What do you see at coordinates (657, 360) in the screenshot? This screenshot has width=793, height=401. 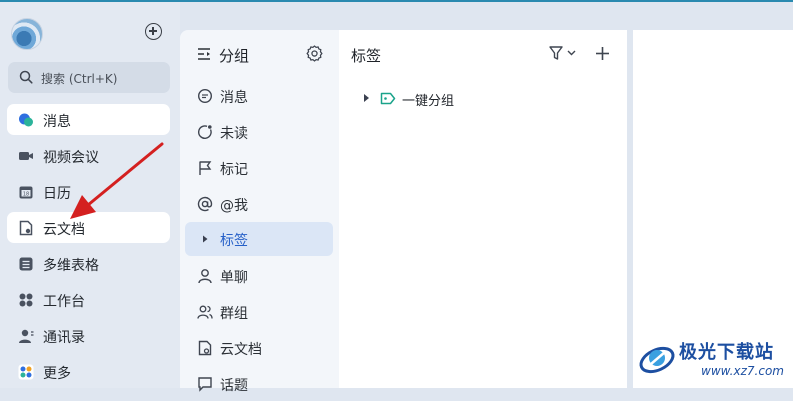 I see `logo-icon` at bounding box center [657, 360].